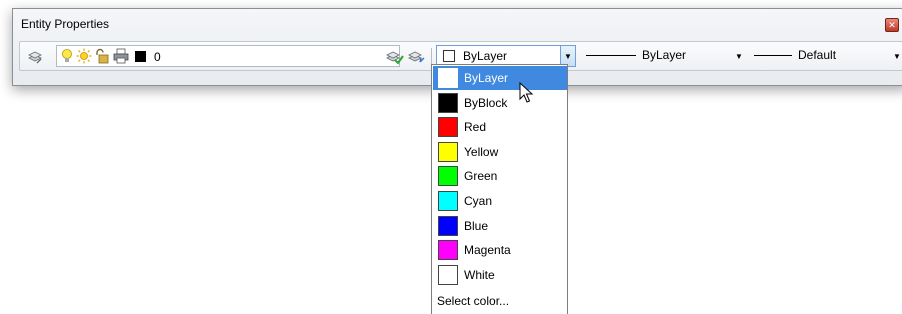 The image size is (902, 314). Describe the element at coordinates (481, 152) in the screenshot. I see `color-option-label: Yellow` at that location.